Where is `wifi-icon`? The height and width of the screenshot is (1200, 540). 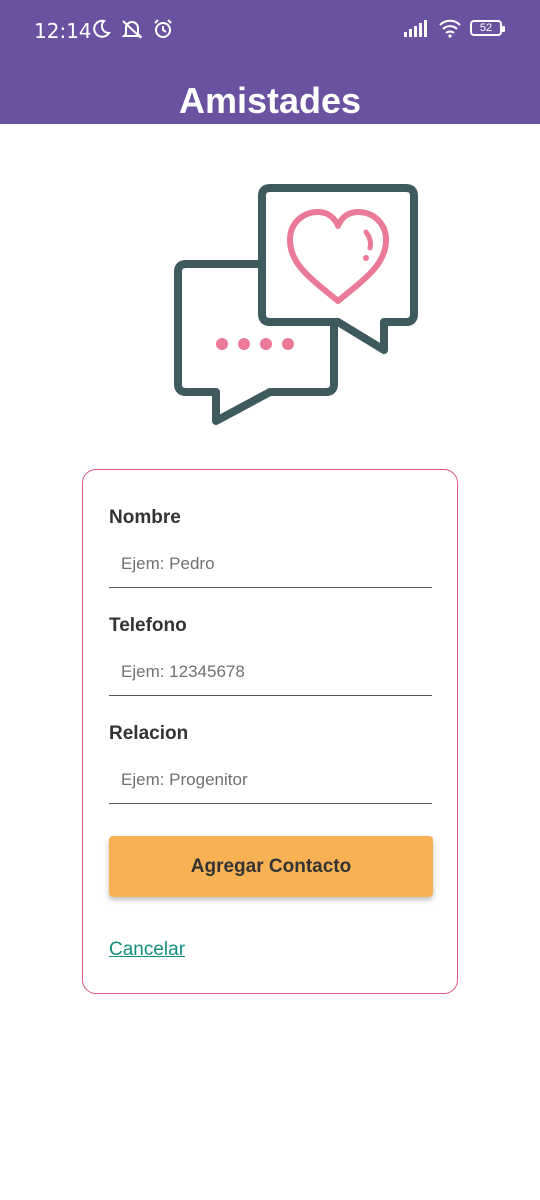 wifi-icon is located at coordinates (450, 28).